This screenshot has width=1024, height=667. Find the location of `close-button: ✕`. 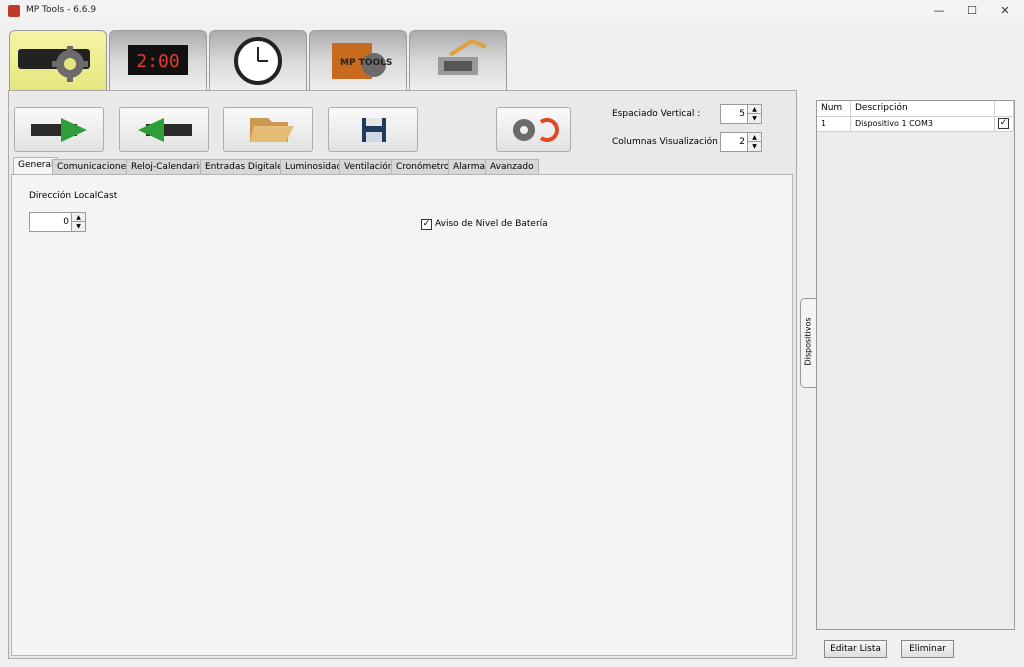

close-button: ✕ is located at coordinates (1005, 11).